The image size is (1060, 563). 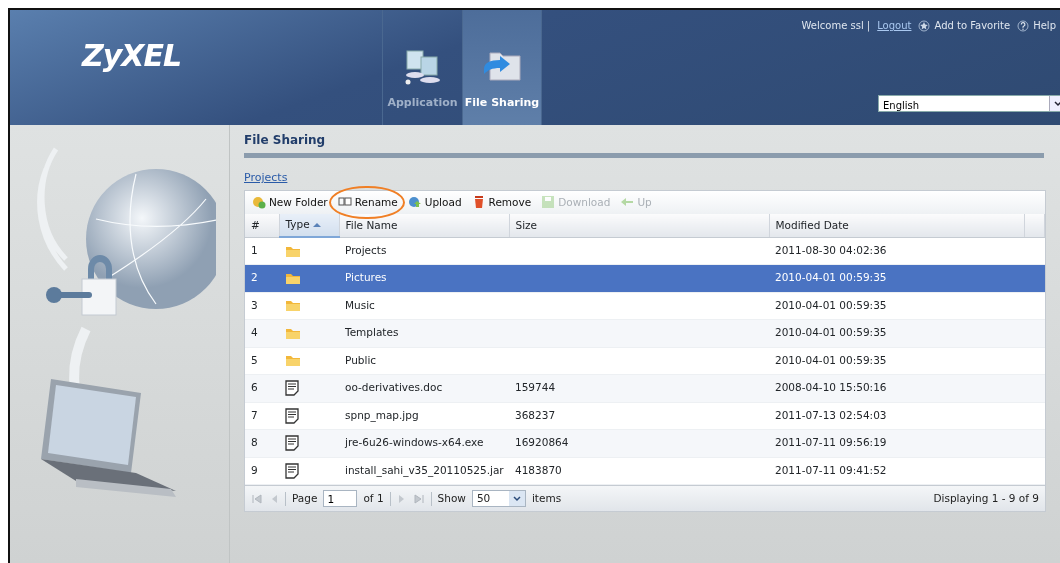 I want to click on file-name: spnp_map.jpg, so click(x=424, y=416).